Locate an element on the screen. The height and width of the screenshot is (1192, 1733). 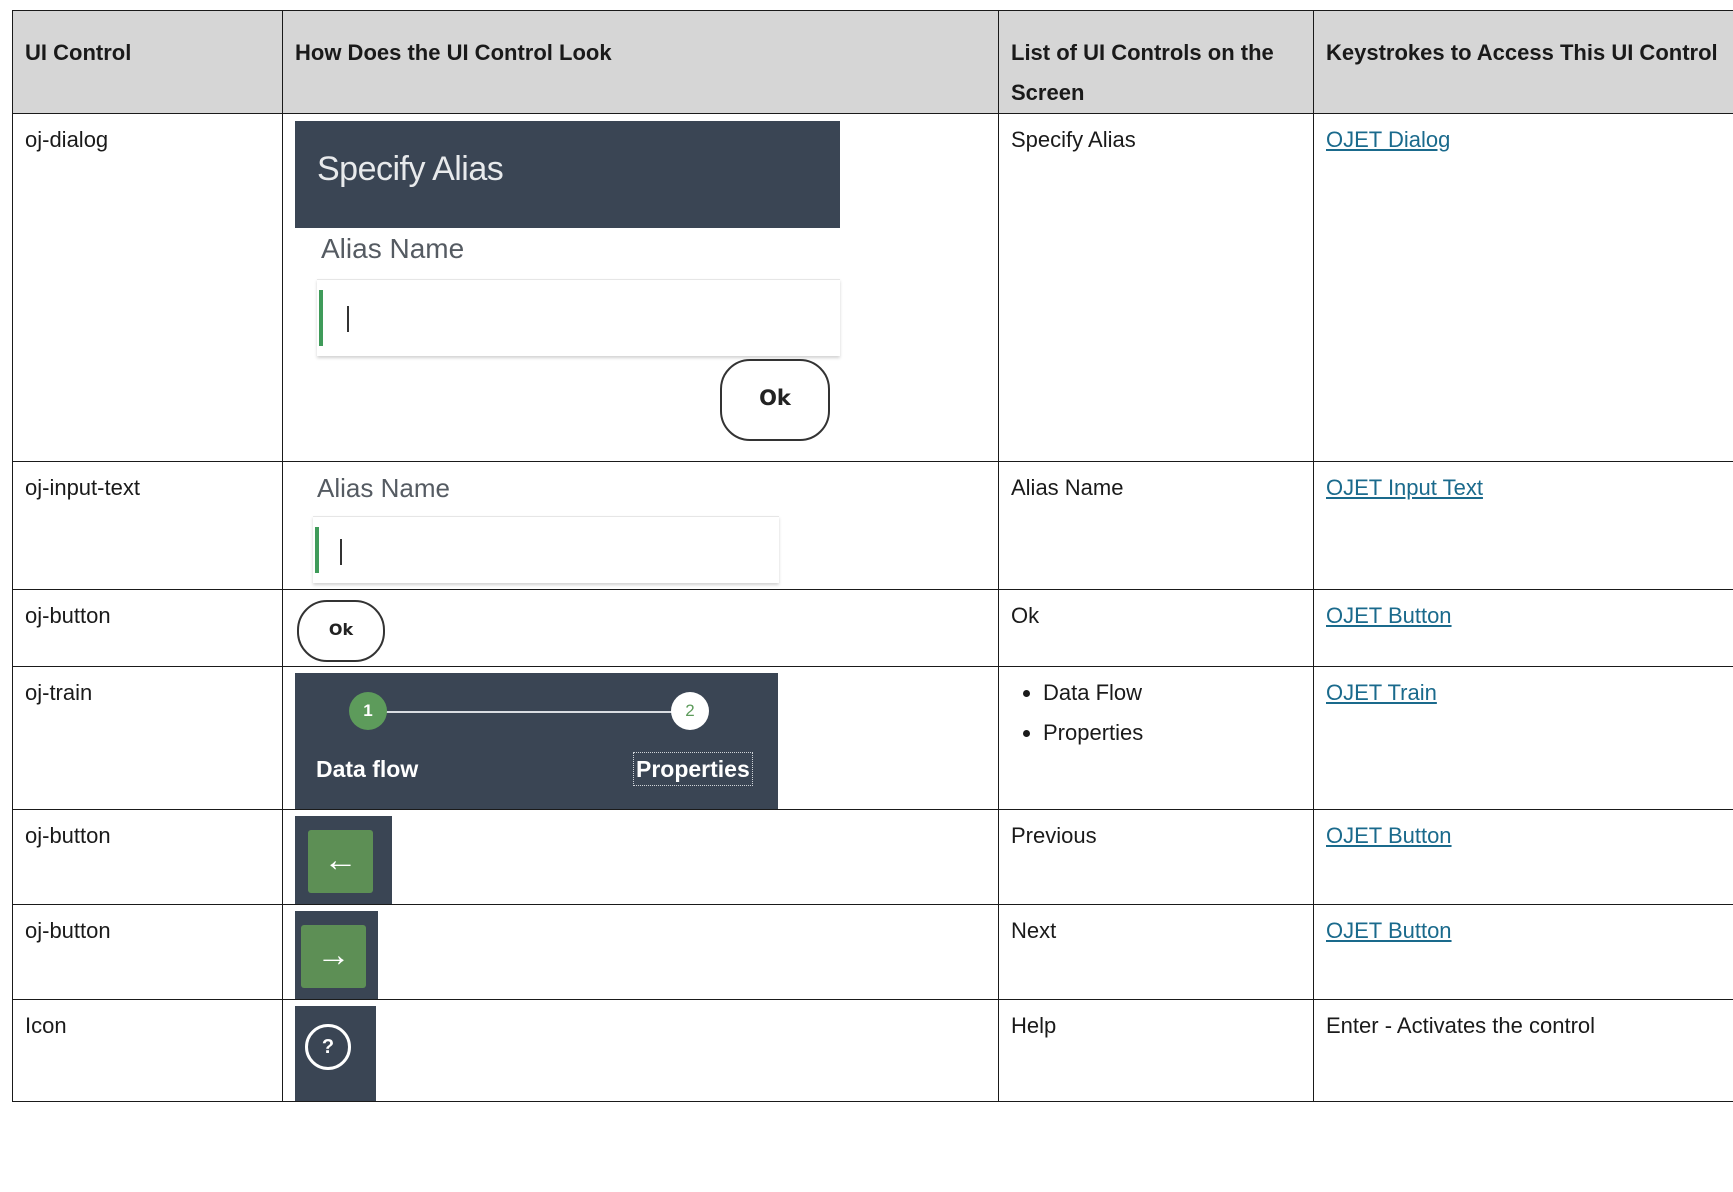
look-cell: ← is located at coordinates (640, 857).